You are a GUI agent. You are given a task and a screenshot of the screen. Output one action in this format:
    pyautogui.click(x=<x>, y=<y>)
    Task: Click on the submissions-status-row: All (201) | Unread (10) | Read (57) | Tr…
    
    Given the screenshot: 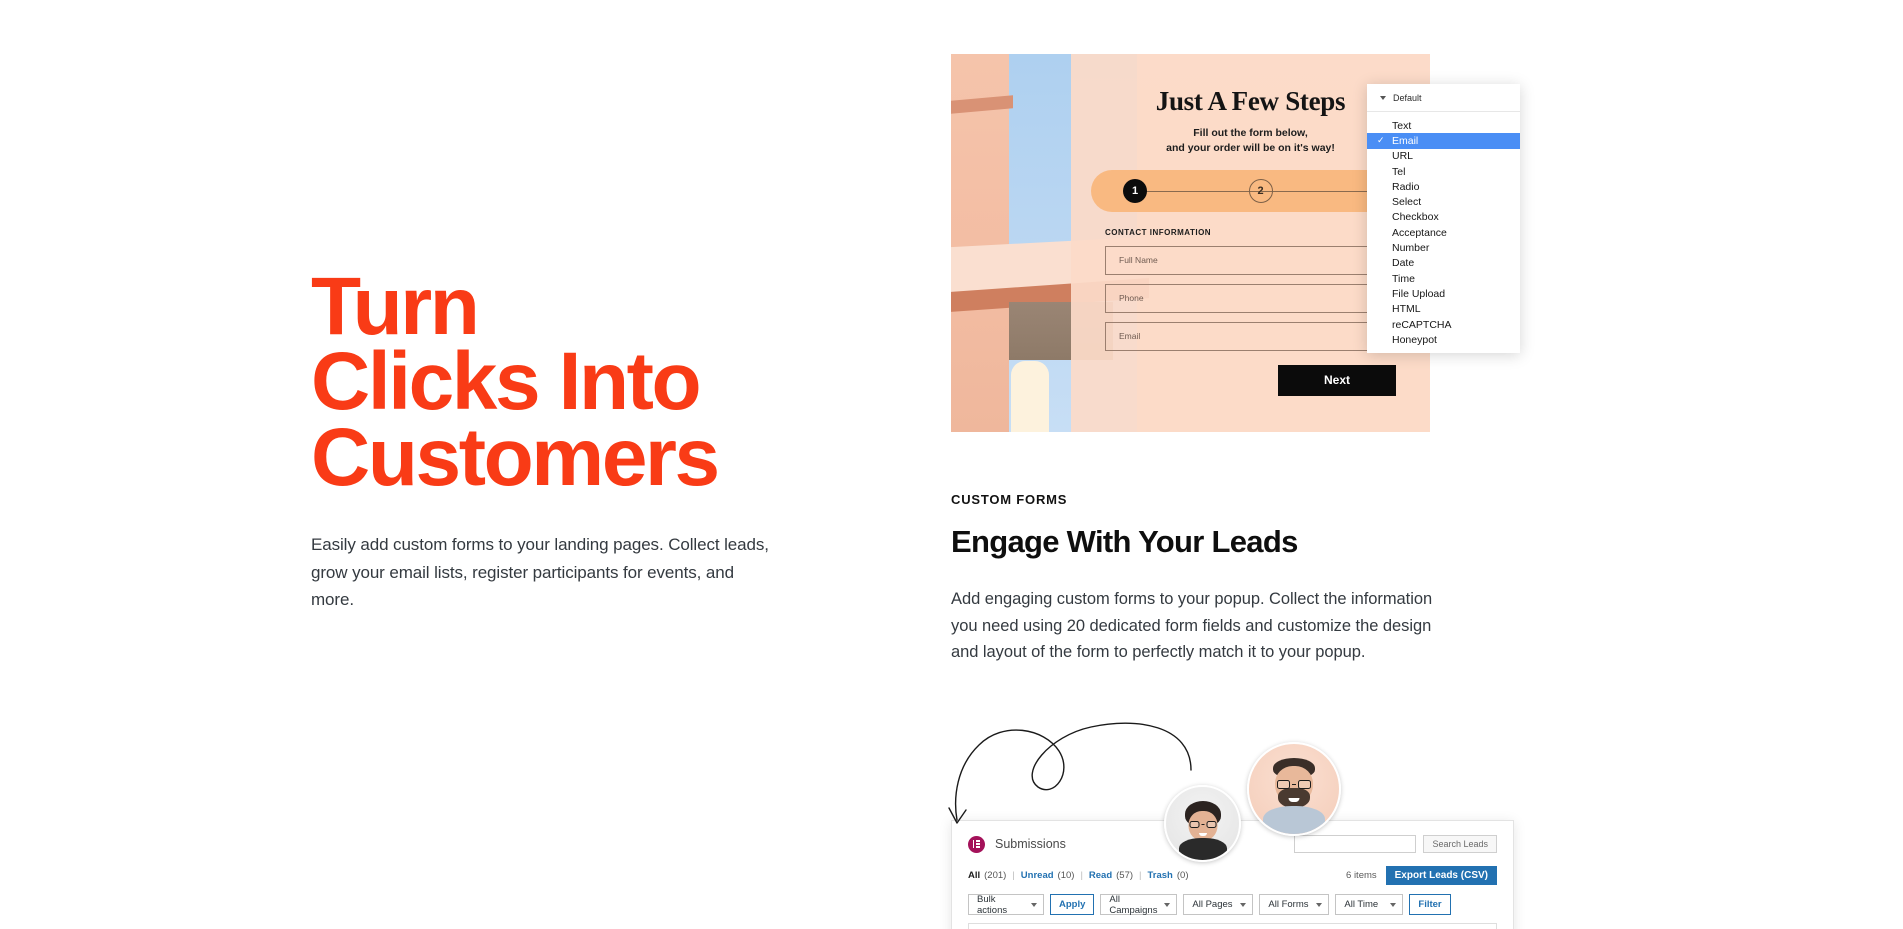 What is the action you would take?
    pyautogui.click(x=1232, y=875)
    